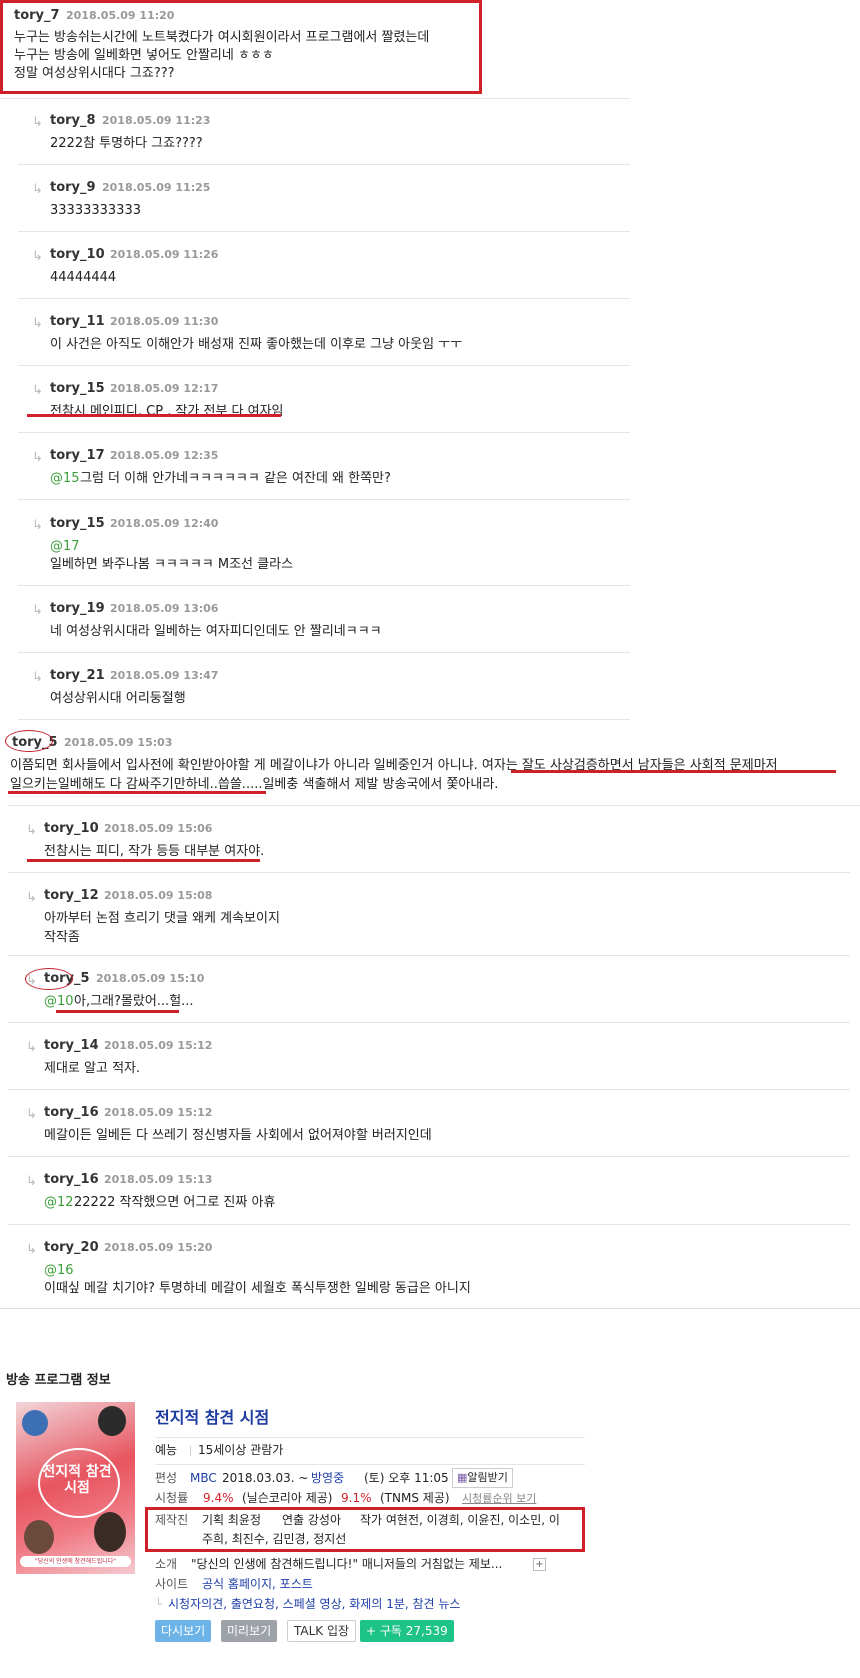 This screenshot has width=860, height=1678. Describe the element at coordinates (71, 1045) in the screenshot. I see `comment-author: tory_14` at that location.